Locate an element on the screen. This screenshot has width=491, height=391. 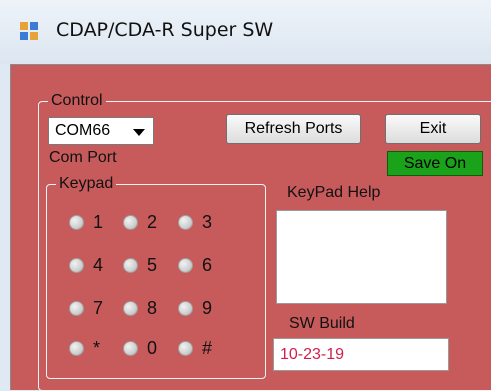
keypad-radio-hash: # is located at coordinates (208, 349).